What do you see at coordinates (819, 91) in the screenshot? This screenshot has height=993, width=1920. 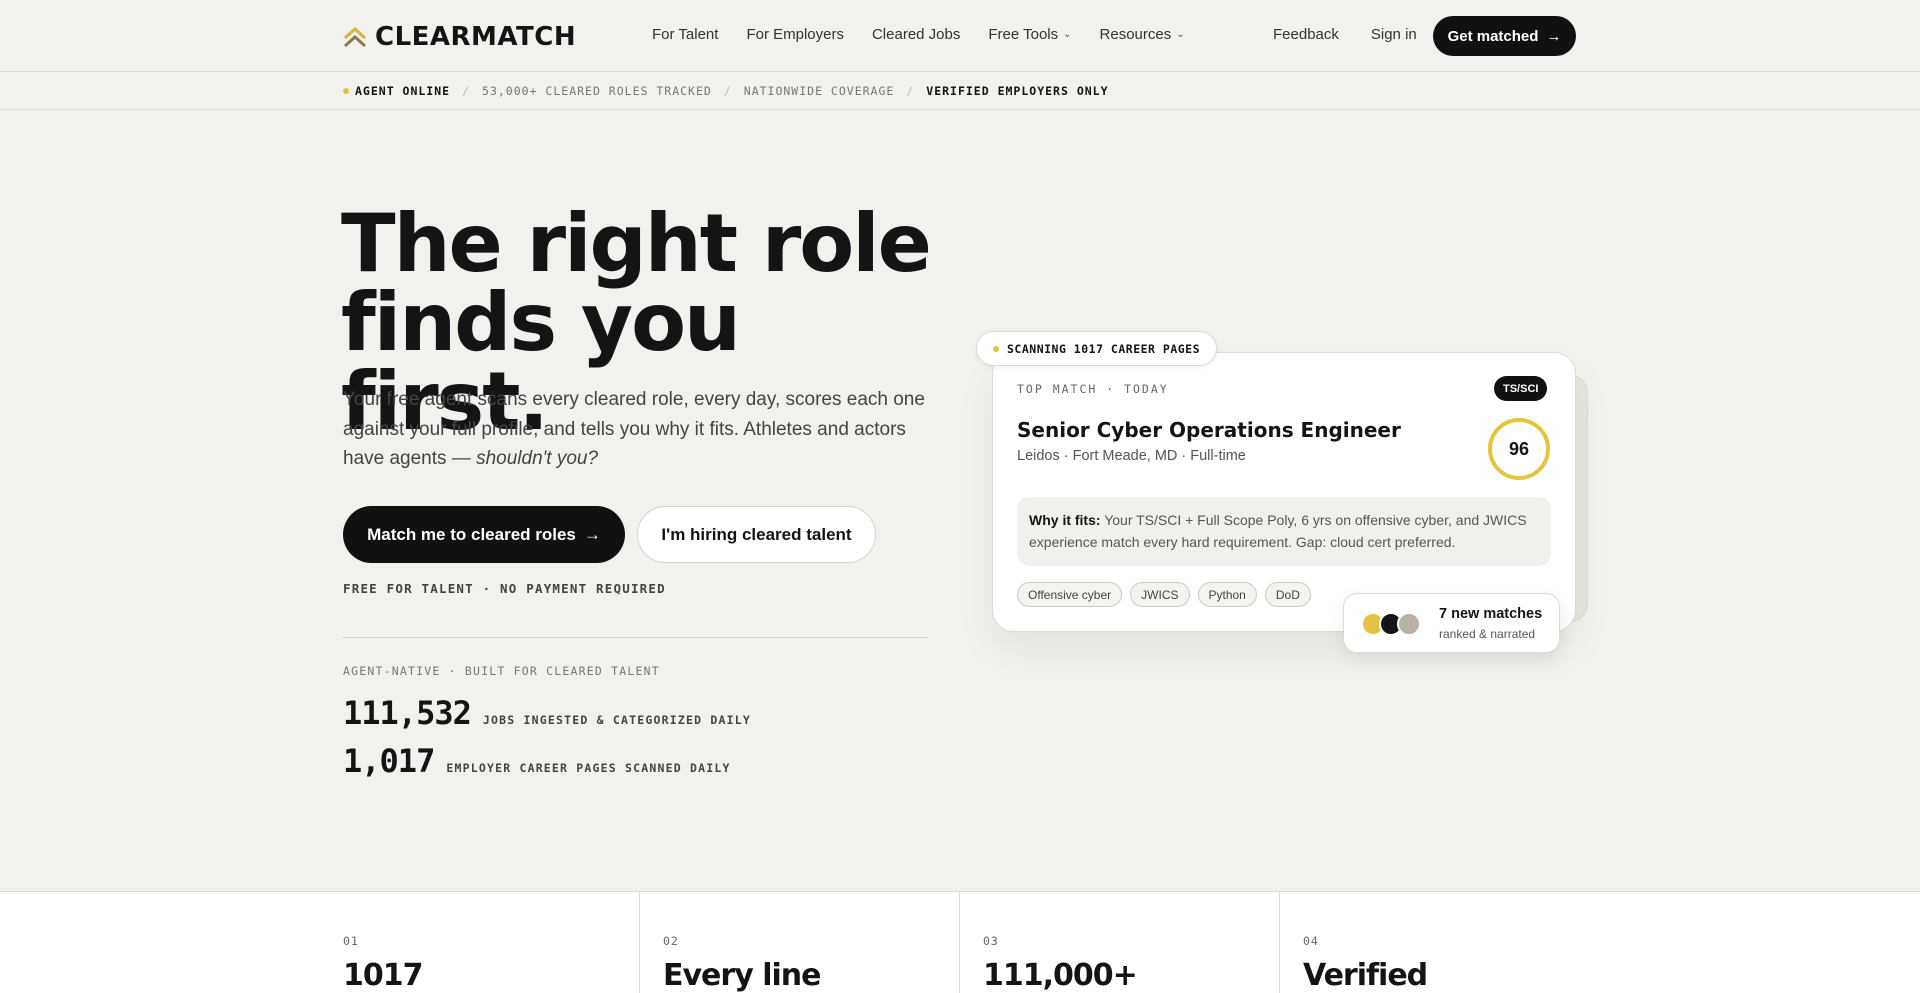 I see `coverage: NATIONWIDE COVERAGE` at bounding box center [819, 91].